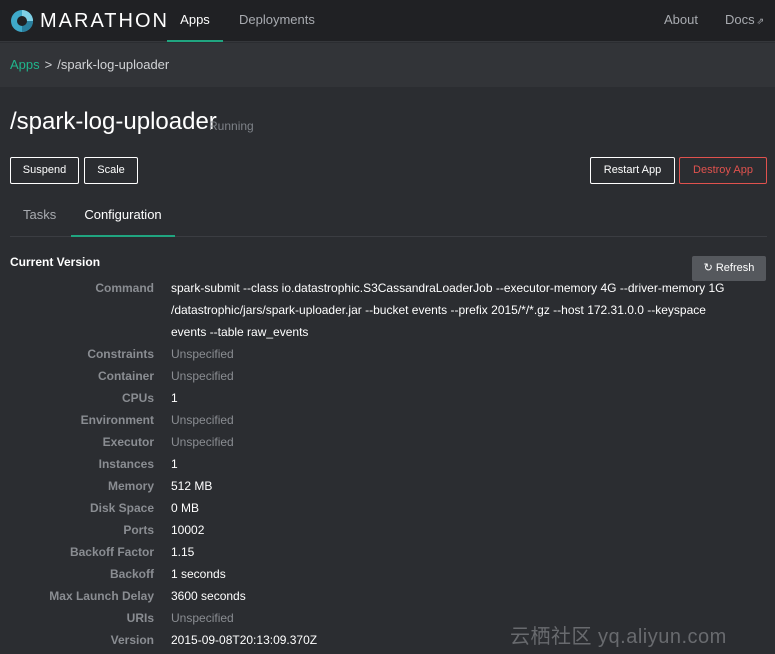 This screenshot has width=775, height=654. What do you see at coordinates (185, 508) in the screenshot?
I see `config-value: 0 MB` at bounding box center [185, 508].